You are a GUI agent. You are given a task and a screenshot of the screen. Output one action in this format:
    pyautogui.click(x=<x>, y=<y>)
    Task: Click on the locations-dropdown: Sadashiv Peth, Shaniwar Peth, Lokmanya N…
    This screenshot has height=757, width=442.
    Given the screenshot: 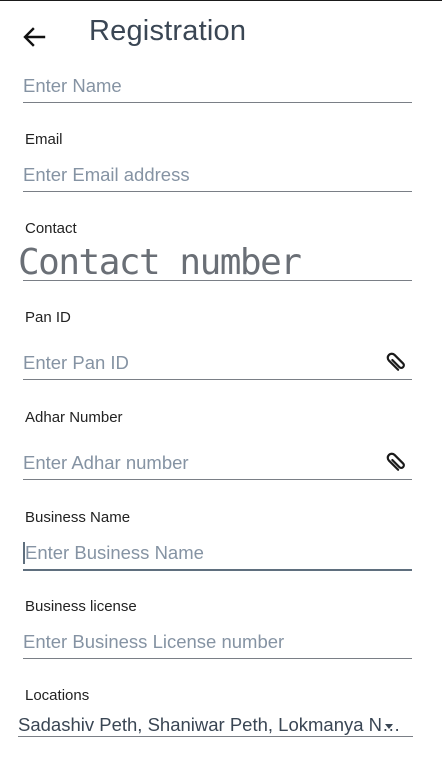 What is the action you would take?
    pyautogui.click(x=215, y=724)
    